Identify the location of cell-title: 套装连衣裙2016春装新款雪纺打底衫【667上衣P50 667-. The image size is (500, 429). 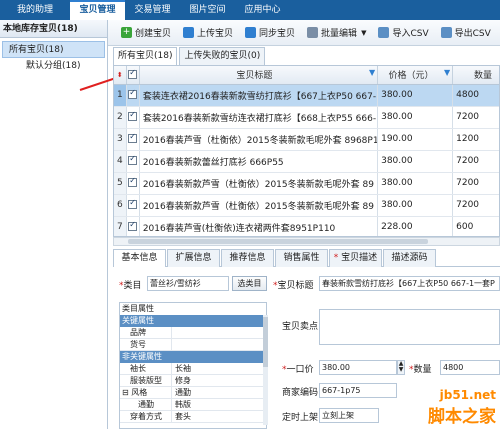
(259, 95).